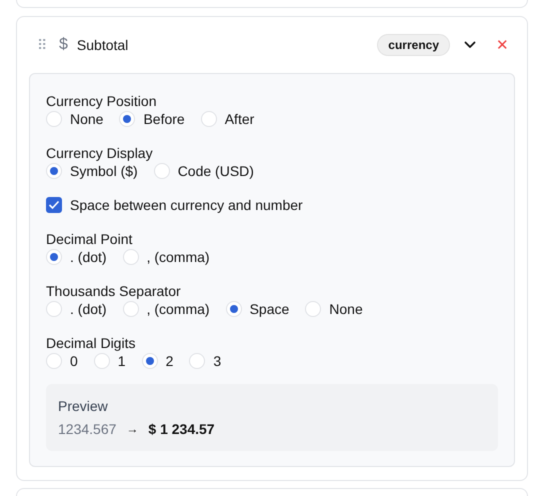 The height and width of the screenshot is (496, 544). I want to click on input-number-text: 1234.567, so click(87, 429).